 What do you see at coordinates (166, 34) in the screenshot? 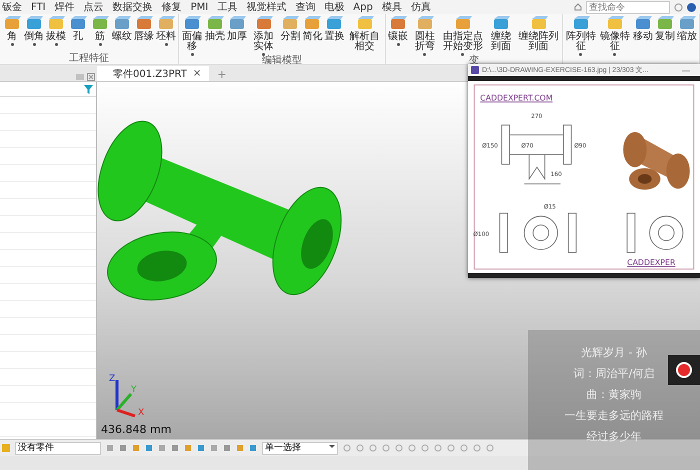
I see `ribbon-button: 坯料` at bounding box center [166, 34].